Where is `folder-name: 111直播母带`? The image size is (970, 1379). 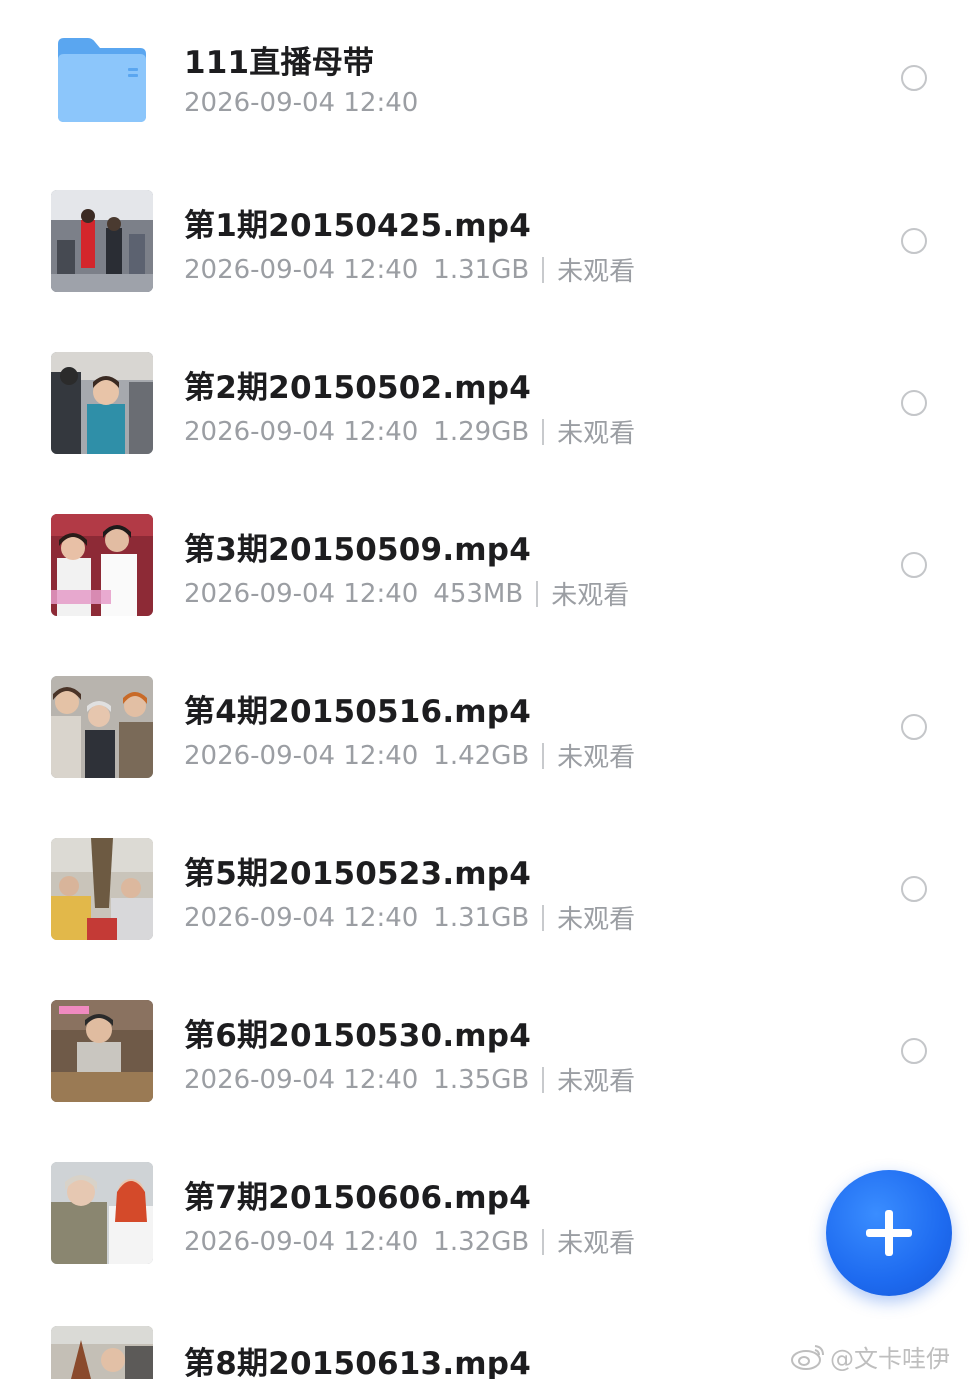
folder-name: 111直播母带 is located at coordinates (279, 63).